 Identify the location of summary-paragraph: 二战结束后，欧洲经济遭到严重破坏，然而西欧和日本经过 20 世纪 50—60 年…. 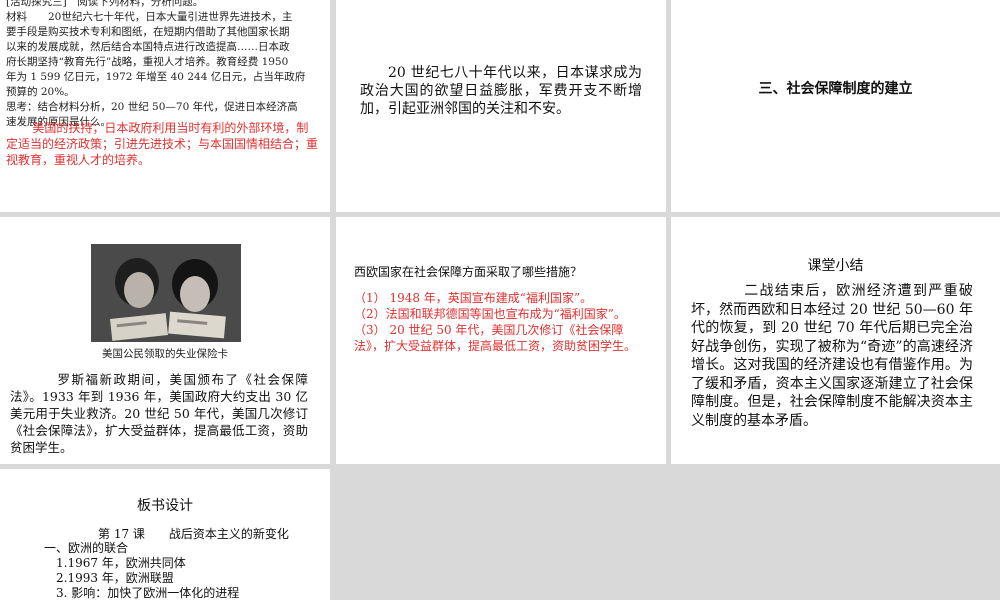
(832, 356).